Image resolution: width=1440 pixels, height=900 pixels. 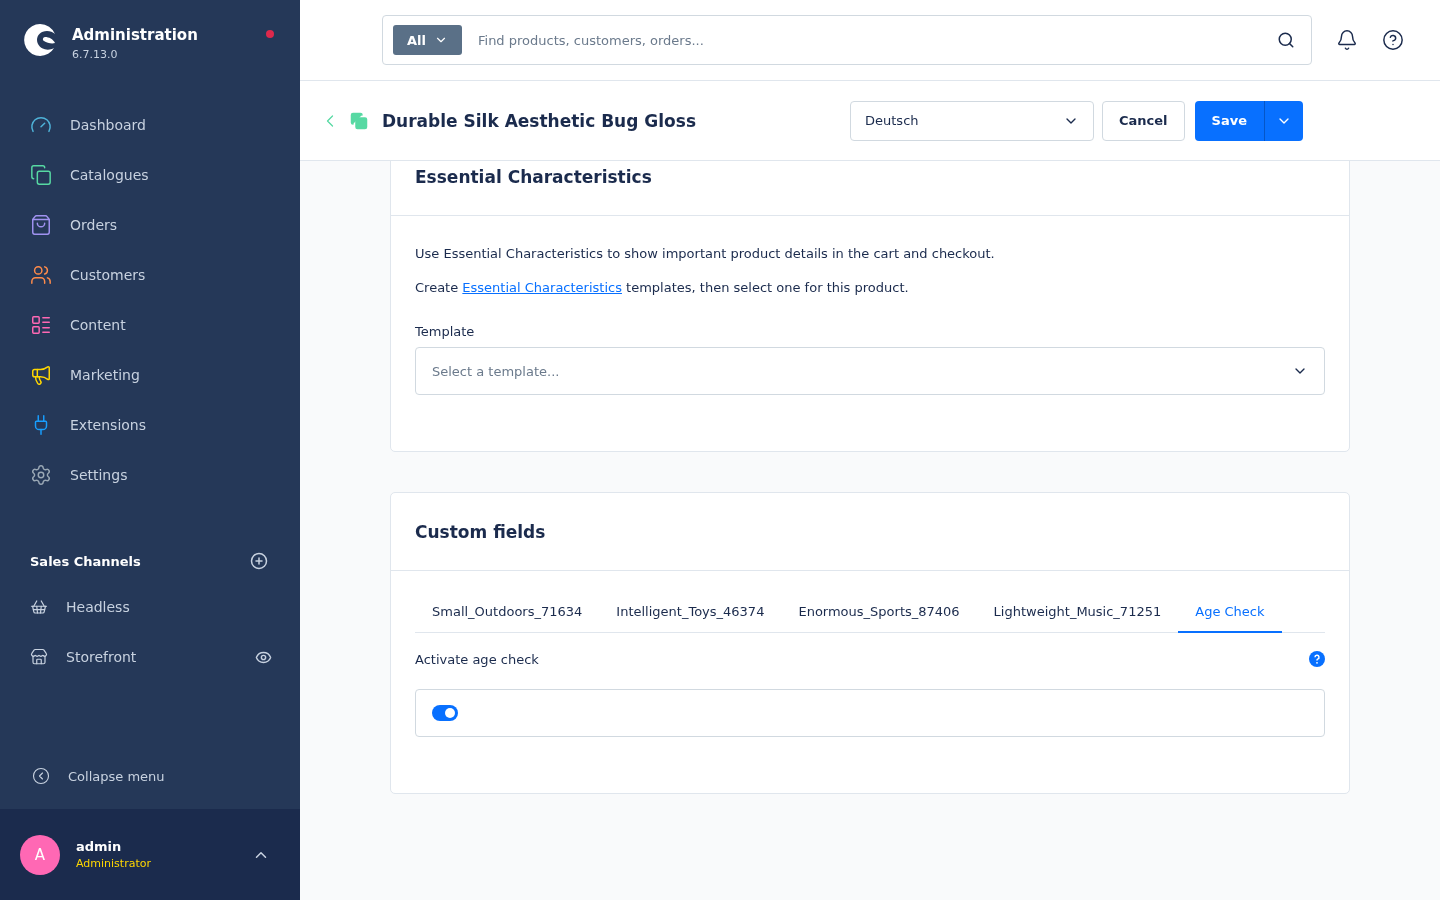 What do you see at coordinates (359, 120) in the screenshot?
I see `copy-icon` at bounding box center [359, 120].